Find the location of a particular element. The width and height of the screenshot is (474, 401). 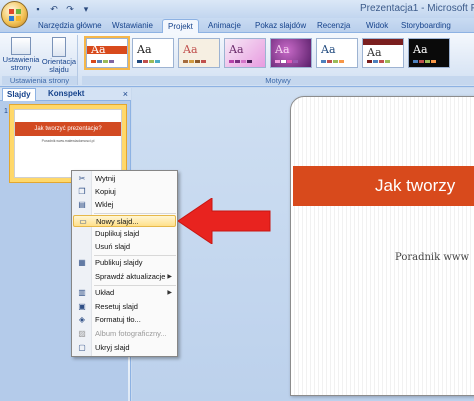

publish-icon: ▦ is located at coordinates (82, 262).